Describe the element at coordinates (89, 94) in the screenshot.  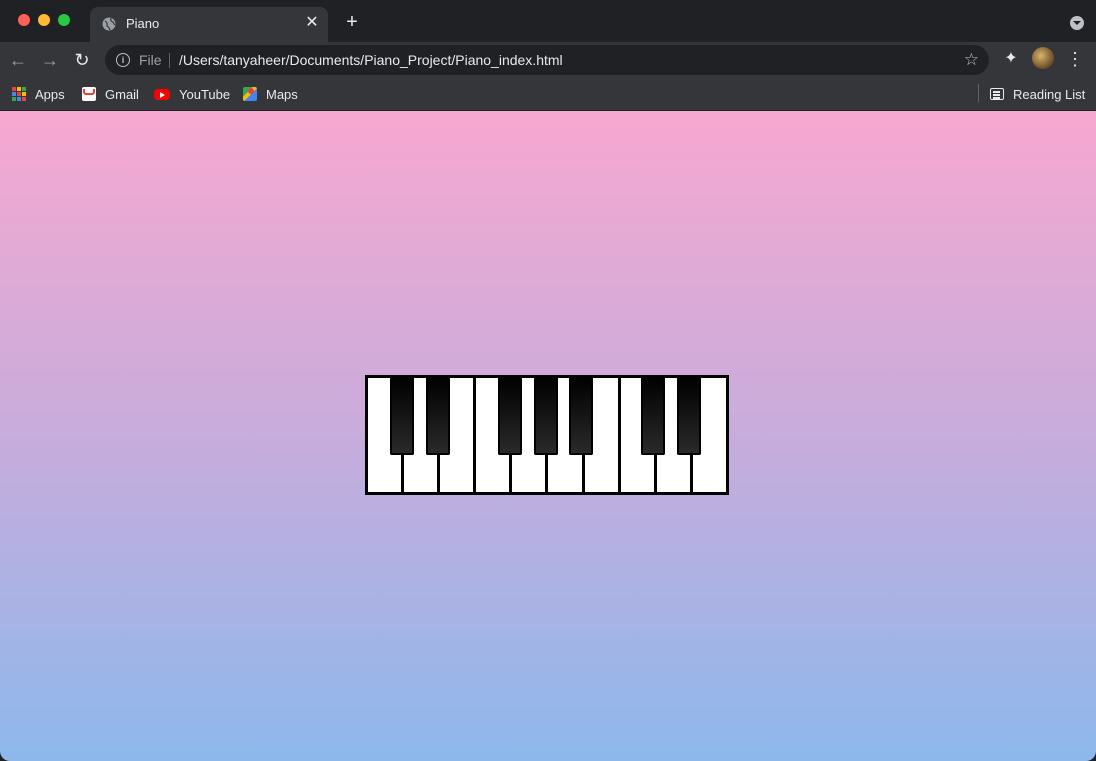
I see `gmail-icon` at that location.